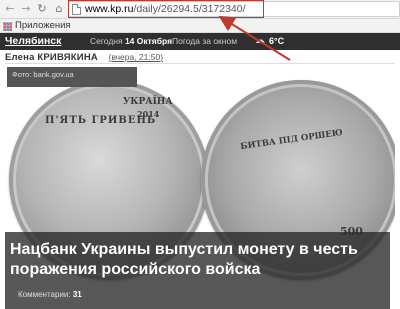  What do you see at coordinates (44, 294) in the screenshot?
I see `comments-label: Комментарии:` at bounding box center [44, 294].